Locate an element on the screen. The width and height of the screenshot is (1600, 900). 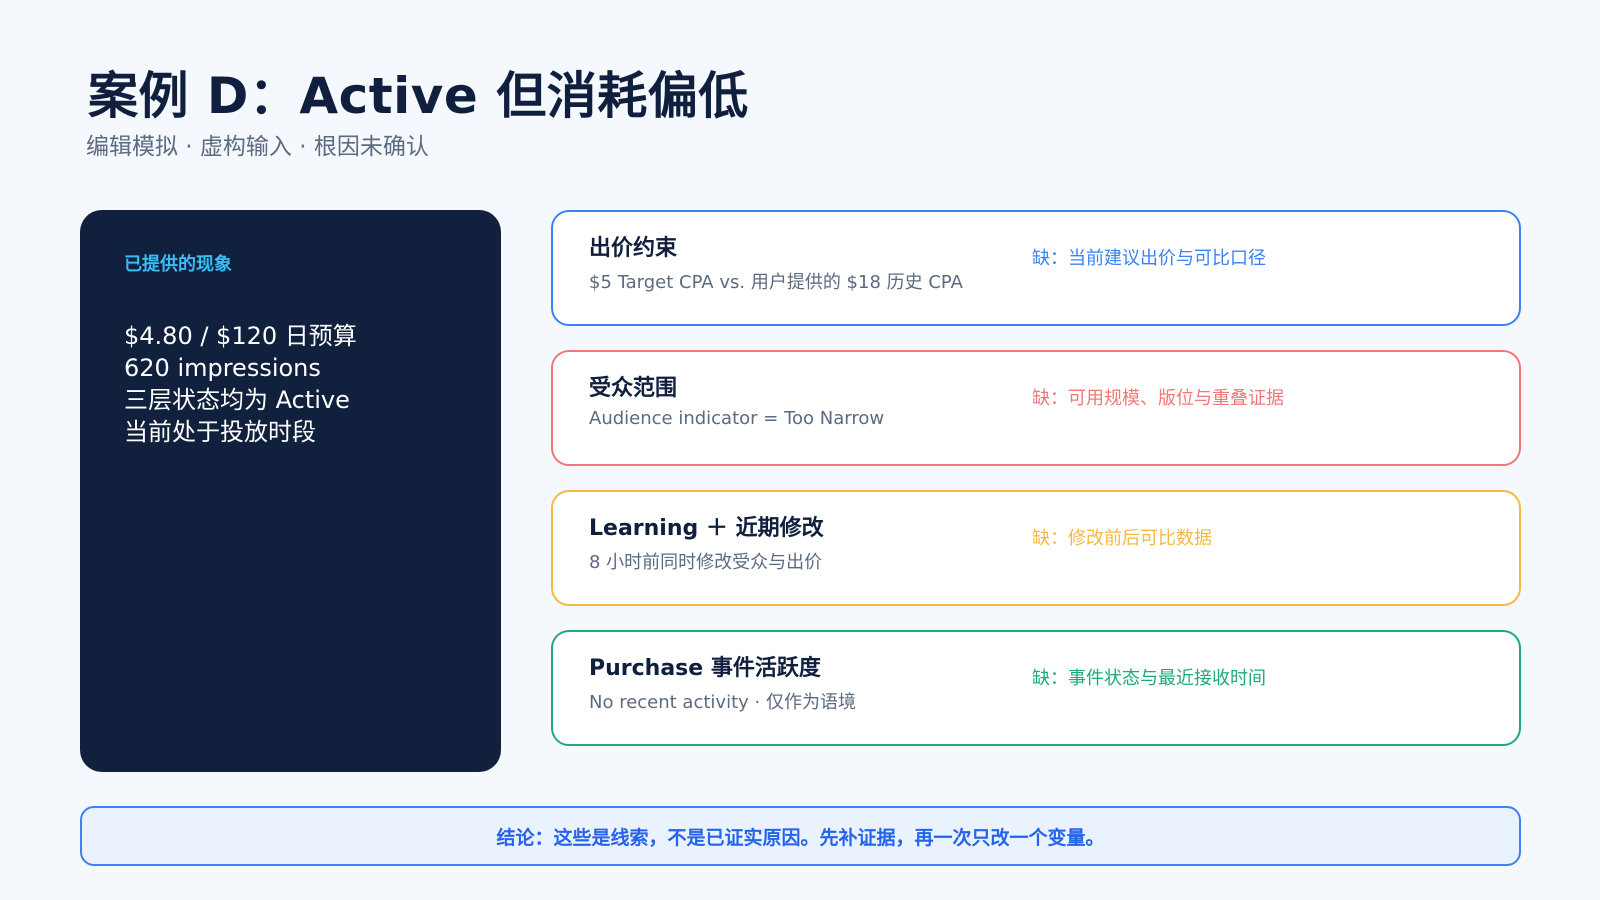
card-description: Audience indicator = Too Narrow is located at coordinates (737, 418).